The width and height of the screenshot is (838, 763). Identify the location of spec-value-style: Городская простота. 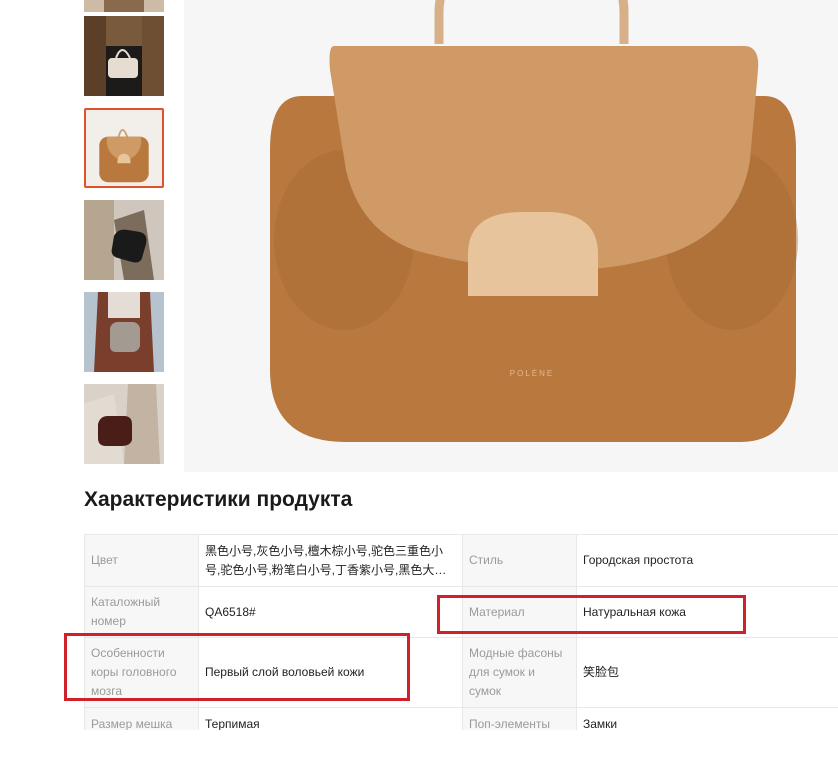
(707, 560).